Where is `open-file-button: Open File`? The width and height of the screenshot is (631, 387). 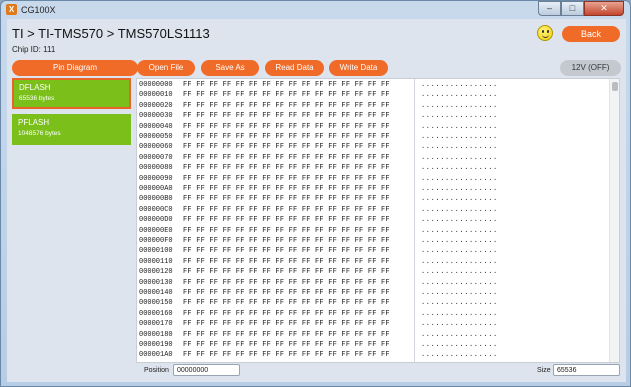 open-file-button: Open File is located at coordinates (166, 68).